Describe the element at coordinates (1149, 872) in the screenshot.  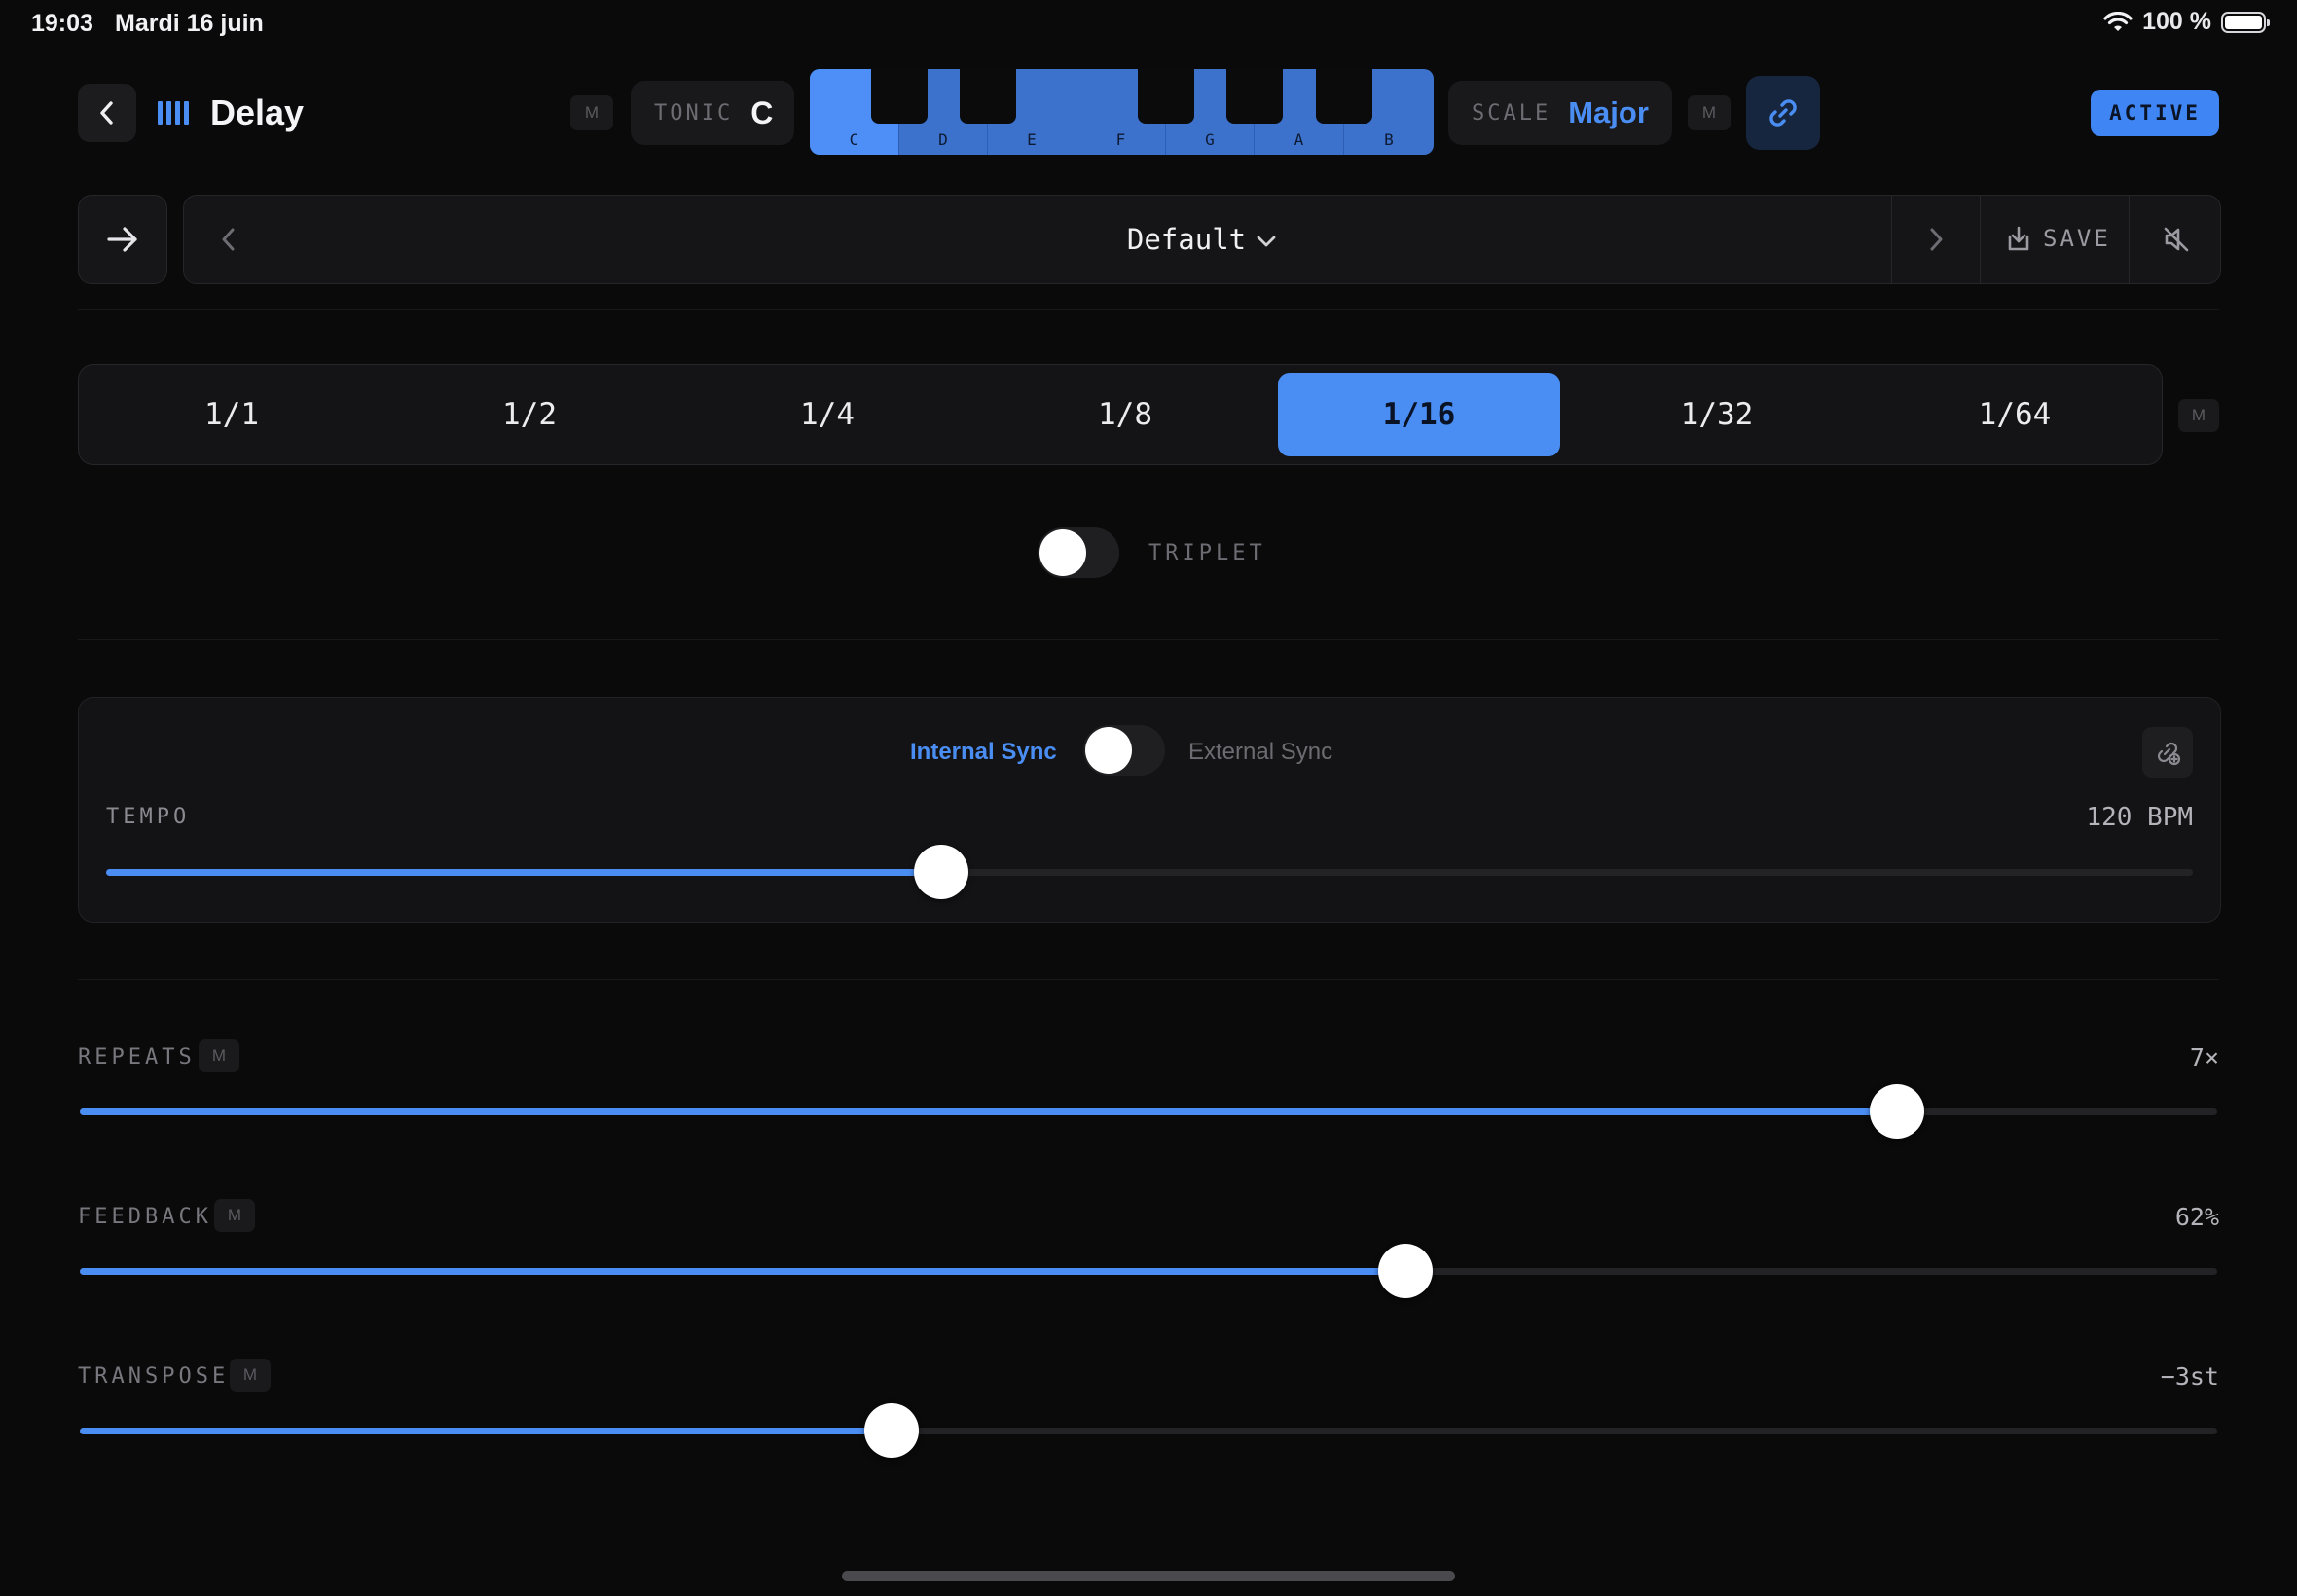
I see `tempo-slider` at that location.